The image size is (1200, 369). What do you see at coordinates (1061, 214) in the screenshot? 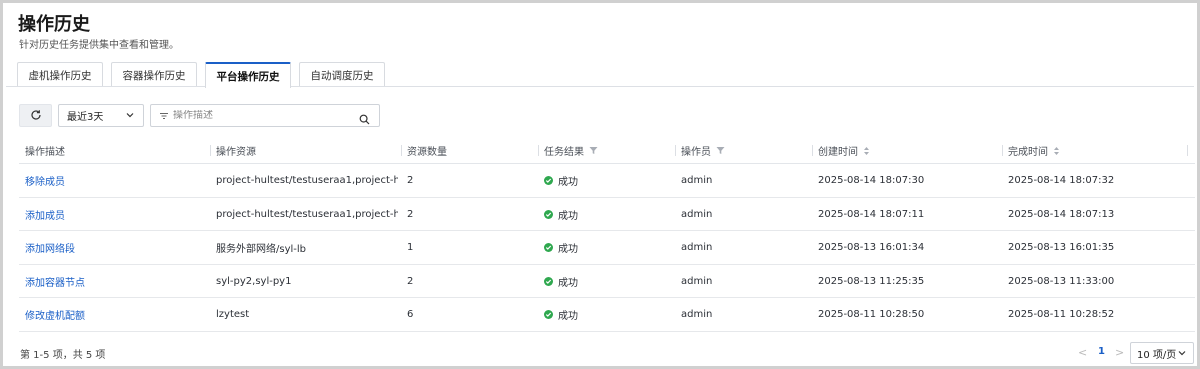
I see `row-finished: 2025-08-14 18:07:13` at bounding box center [1061, 214].